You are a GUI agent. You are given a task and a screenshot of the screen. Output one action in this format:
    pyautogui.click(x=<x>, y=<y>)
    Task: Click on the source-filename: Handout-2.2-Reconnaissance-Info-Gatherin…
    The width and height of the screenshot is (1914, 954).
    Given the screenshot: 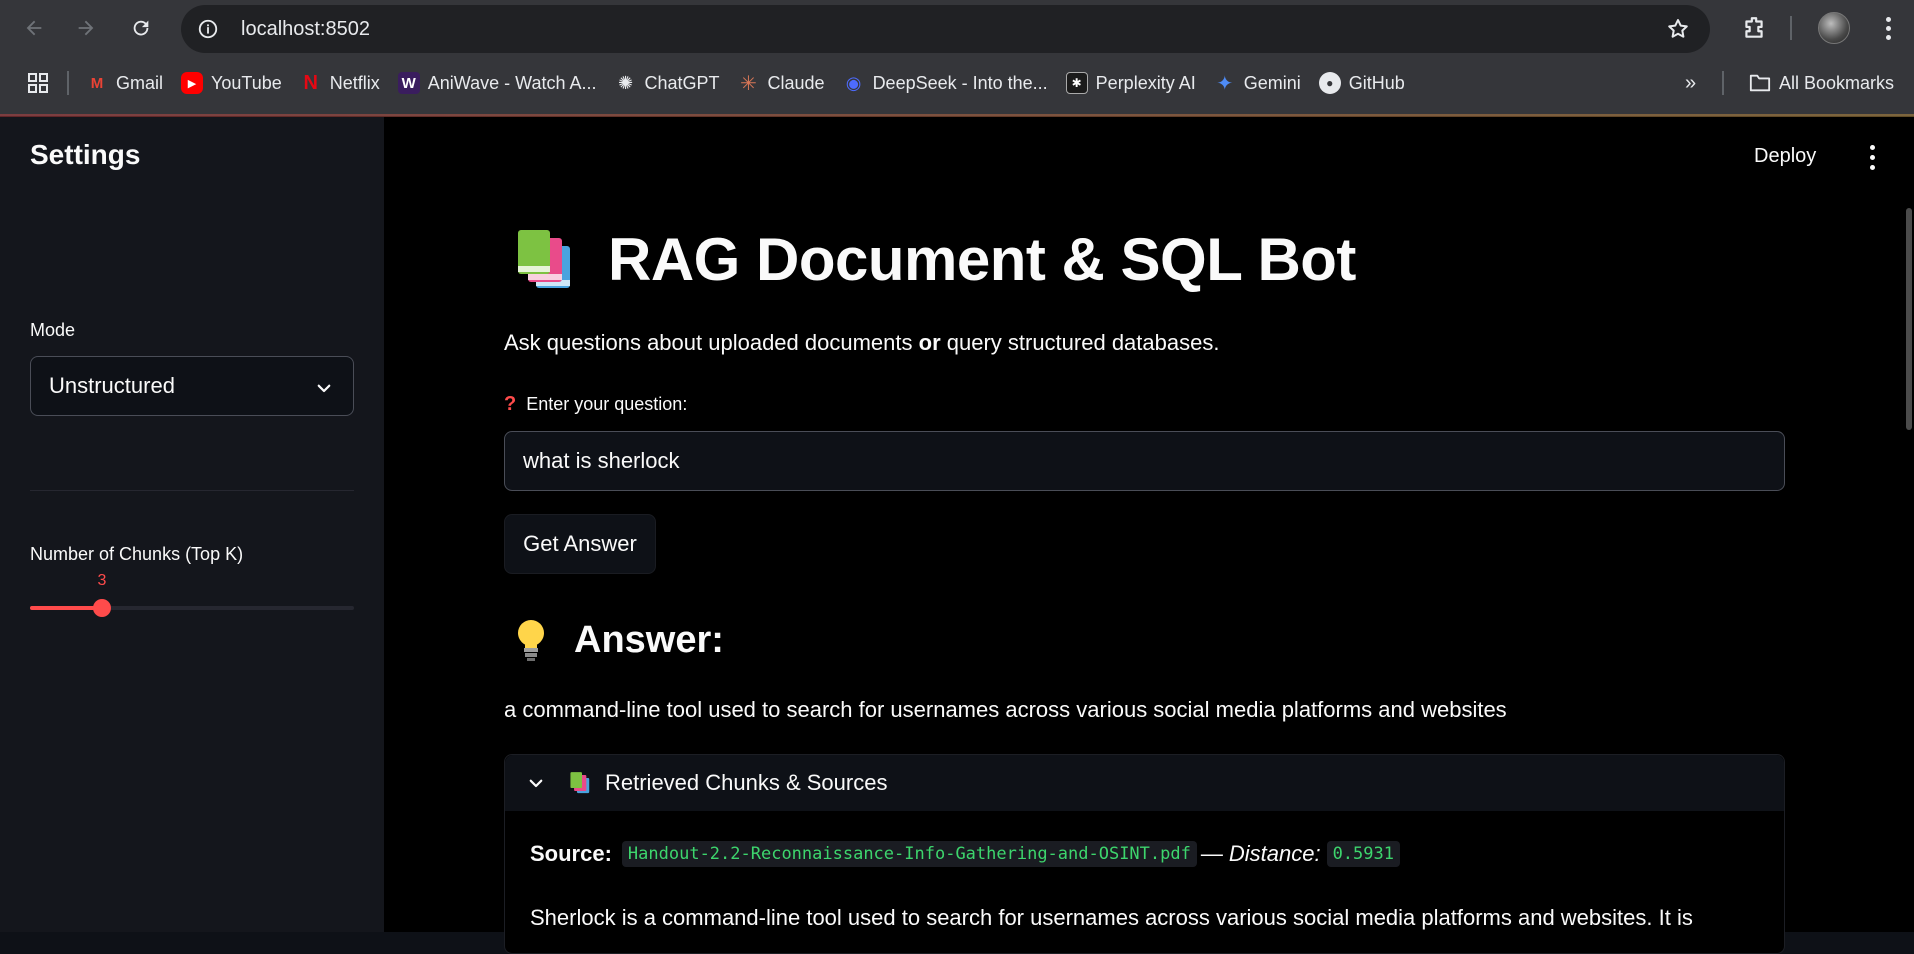 What is the action you would take?
    pyautogui.click(x=909, y=854)
    